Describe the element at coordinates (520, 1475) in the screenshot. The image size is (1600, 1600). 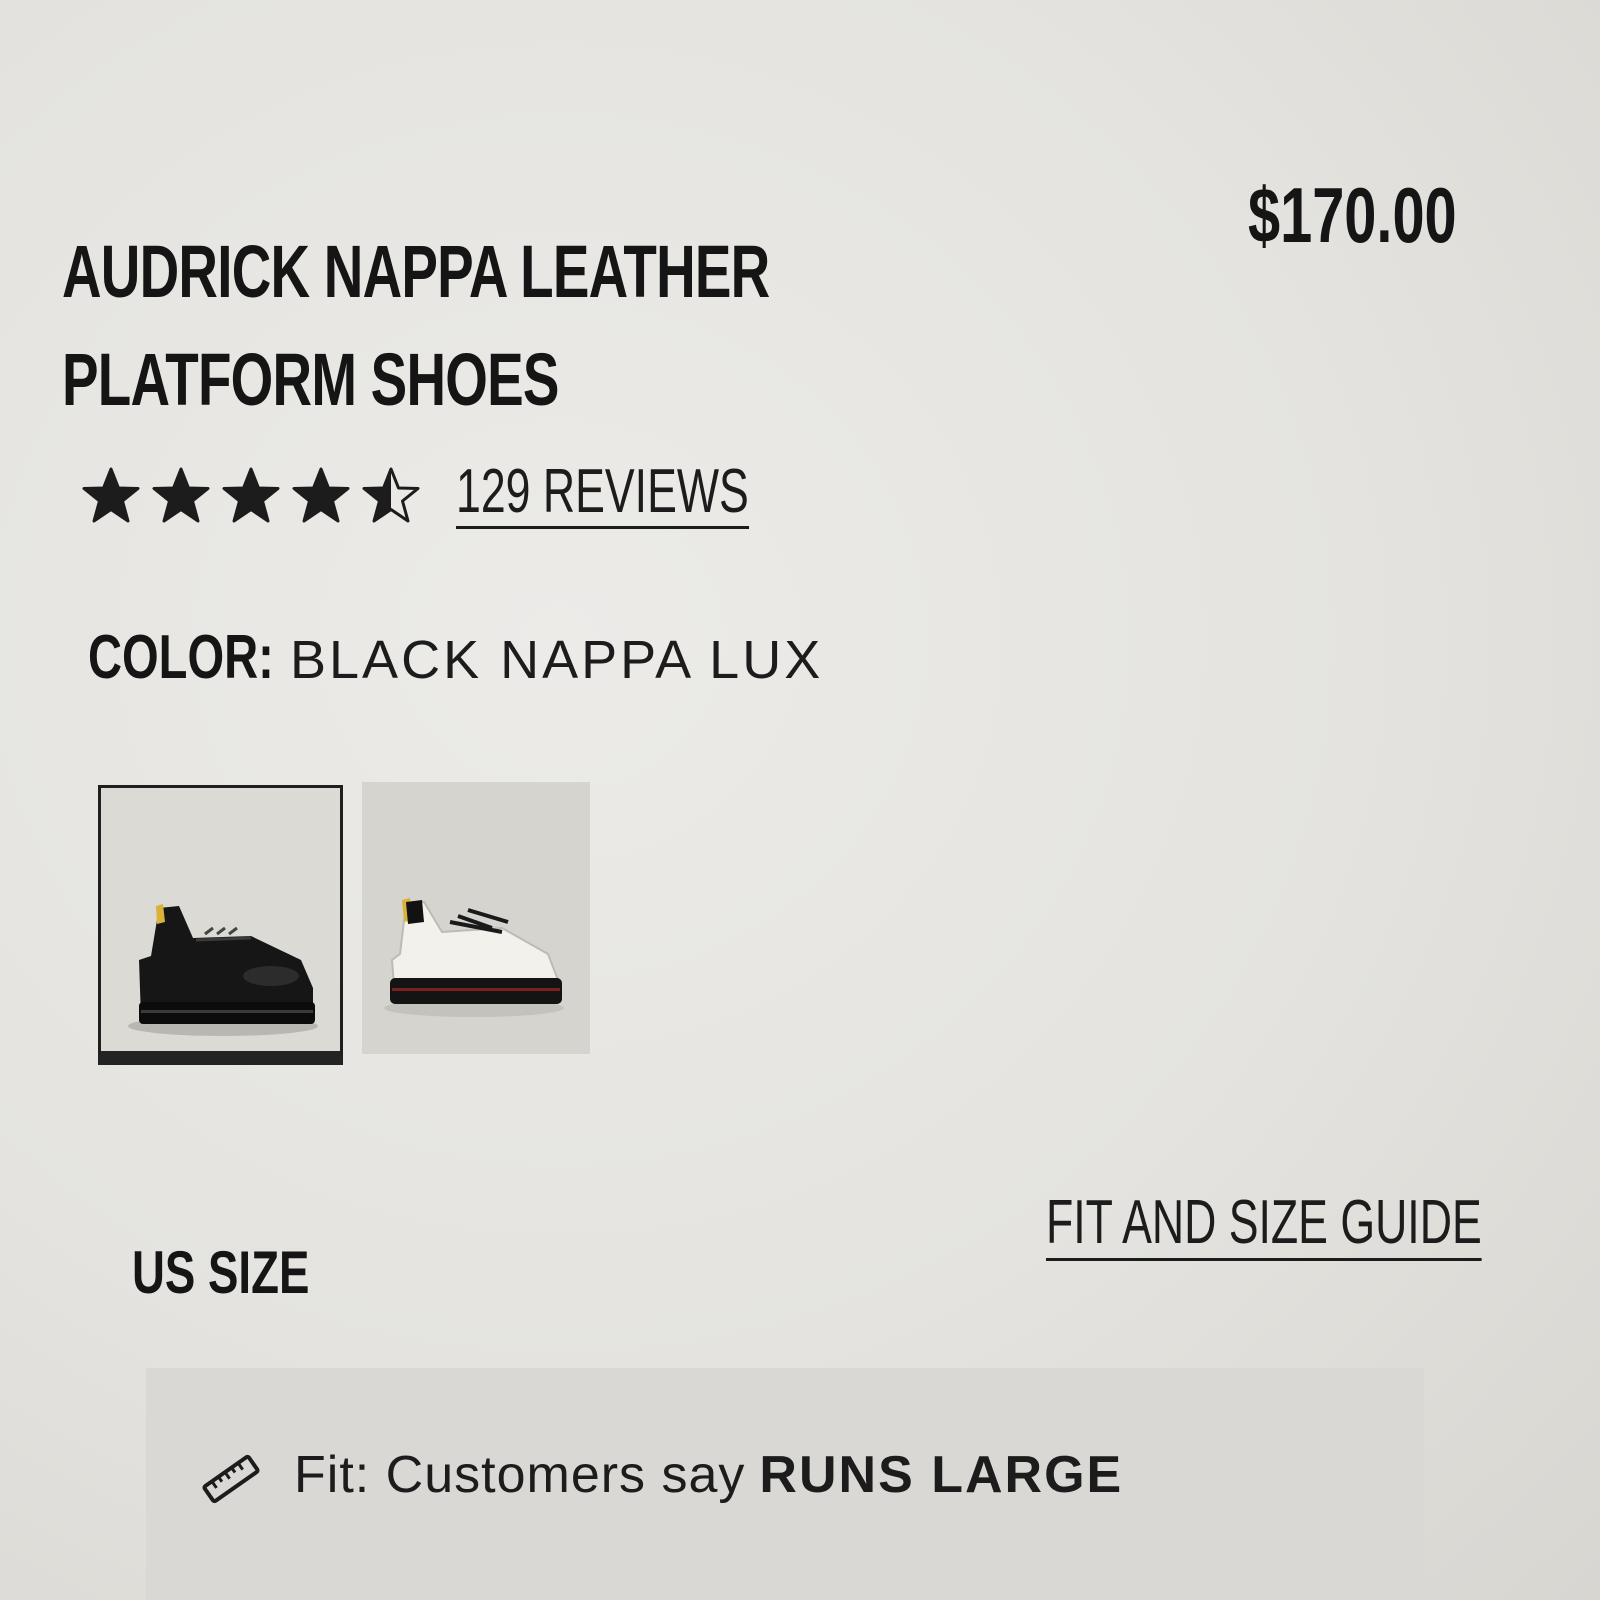
I see `fit-prefix: Fit: Customers say` at that location.